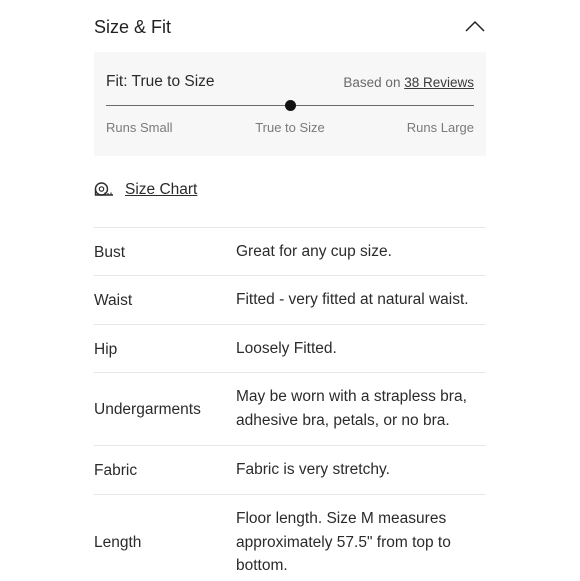  I want to click on size-fit-header: Size & Fit, so click(290, 27).